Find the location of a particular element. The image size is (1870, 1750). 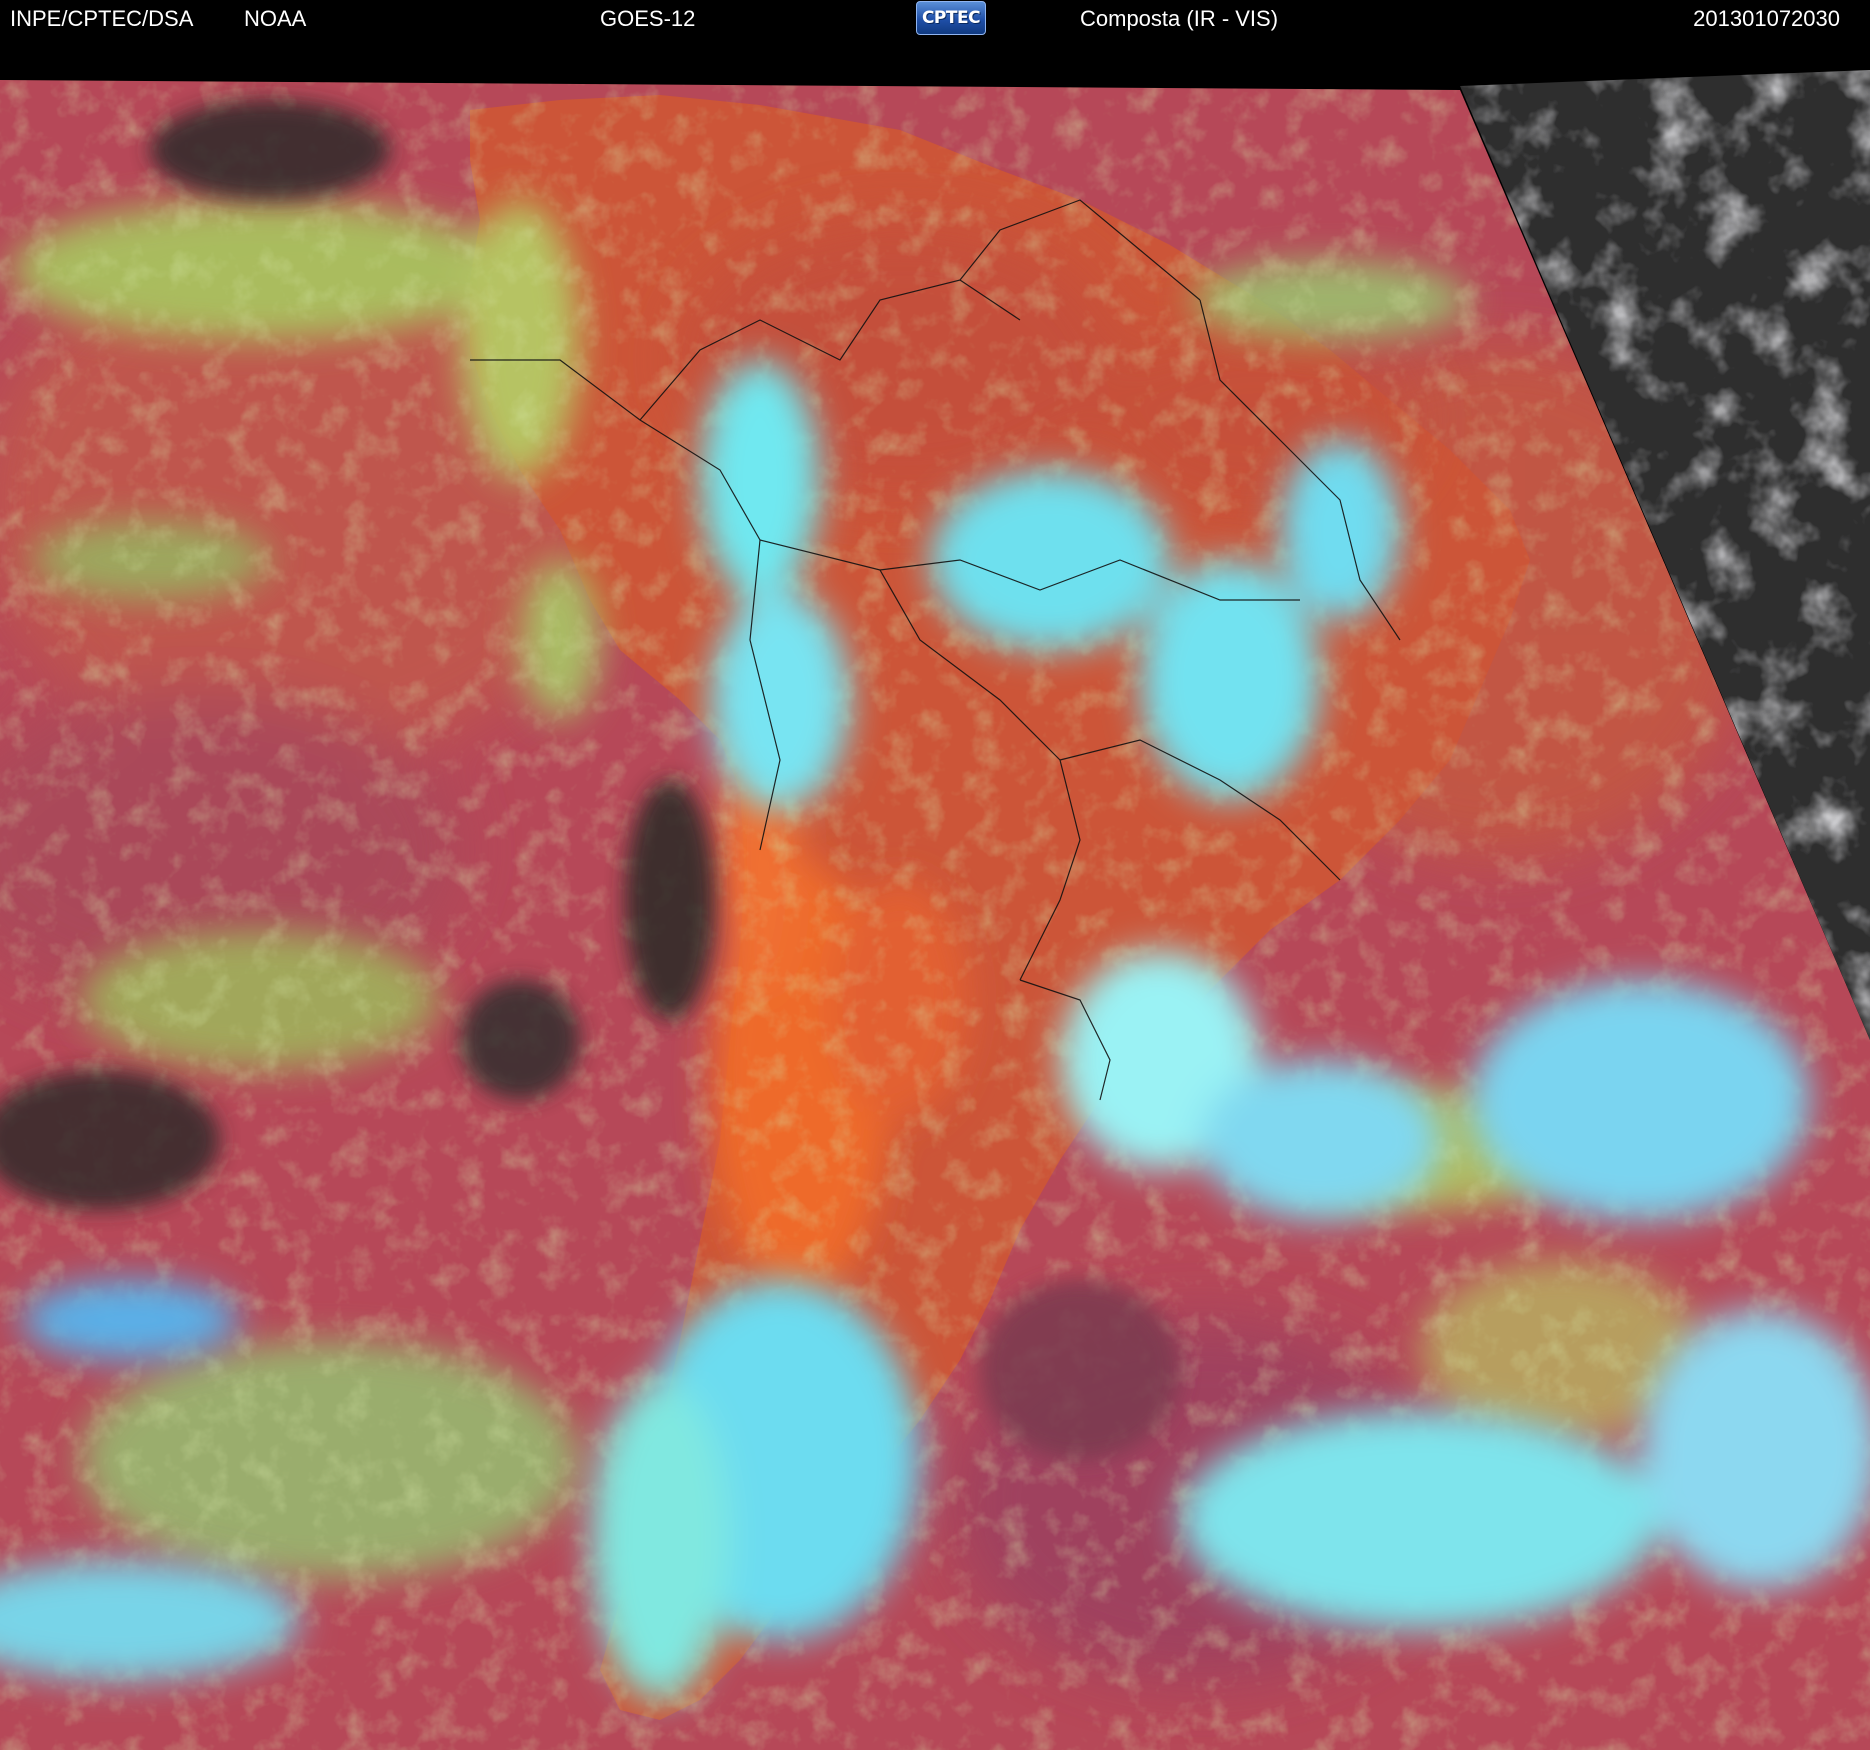

product-label: Composta (IR - VIS) is located at coordinates (1179, 18).